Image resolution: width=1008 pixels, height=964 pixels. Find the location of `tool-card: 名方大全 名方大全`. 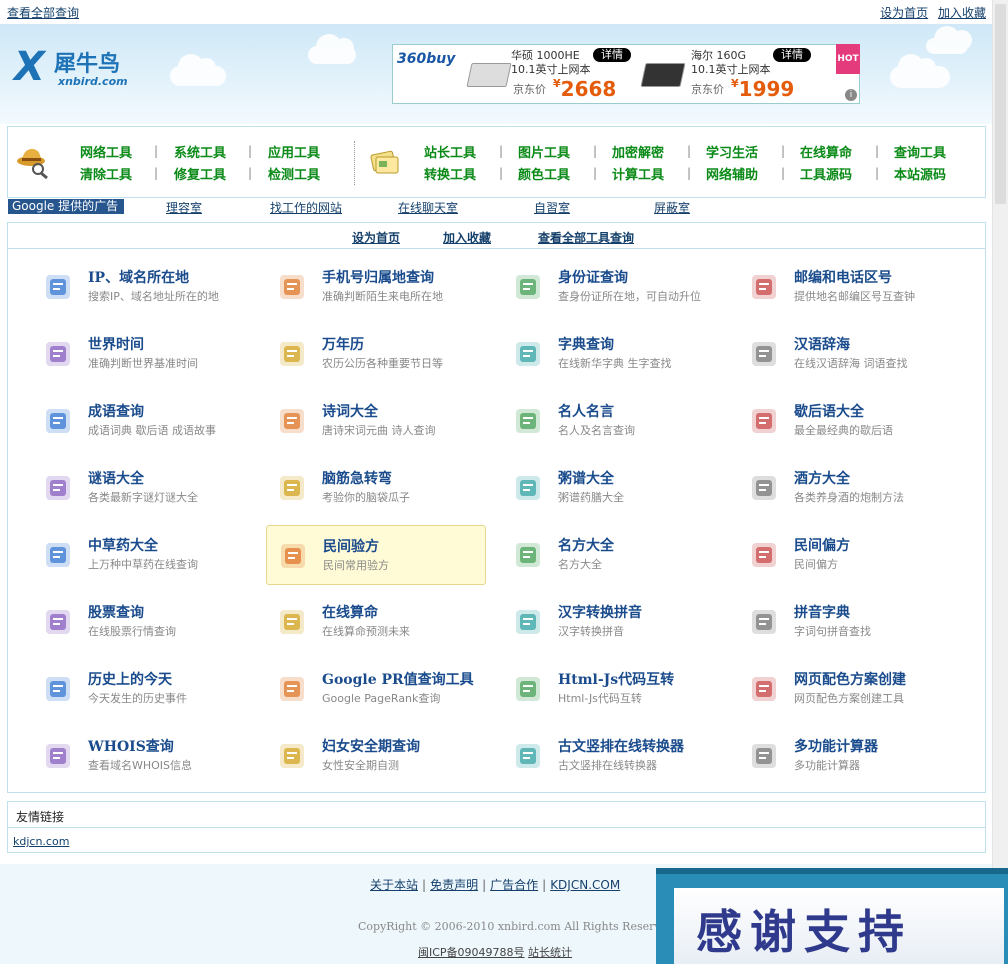

tool-card: 名方大全 名方大全 is located at coordinates (612, 555).